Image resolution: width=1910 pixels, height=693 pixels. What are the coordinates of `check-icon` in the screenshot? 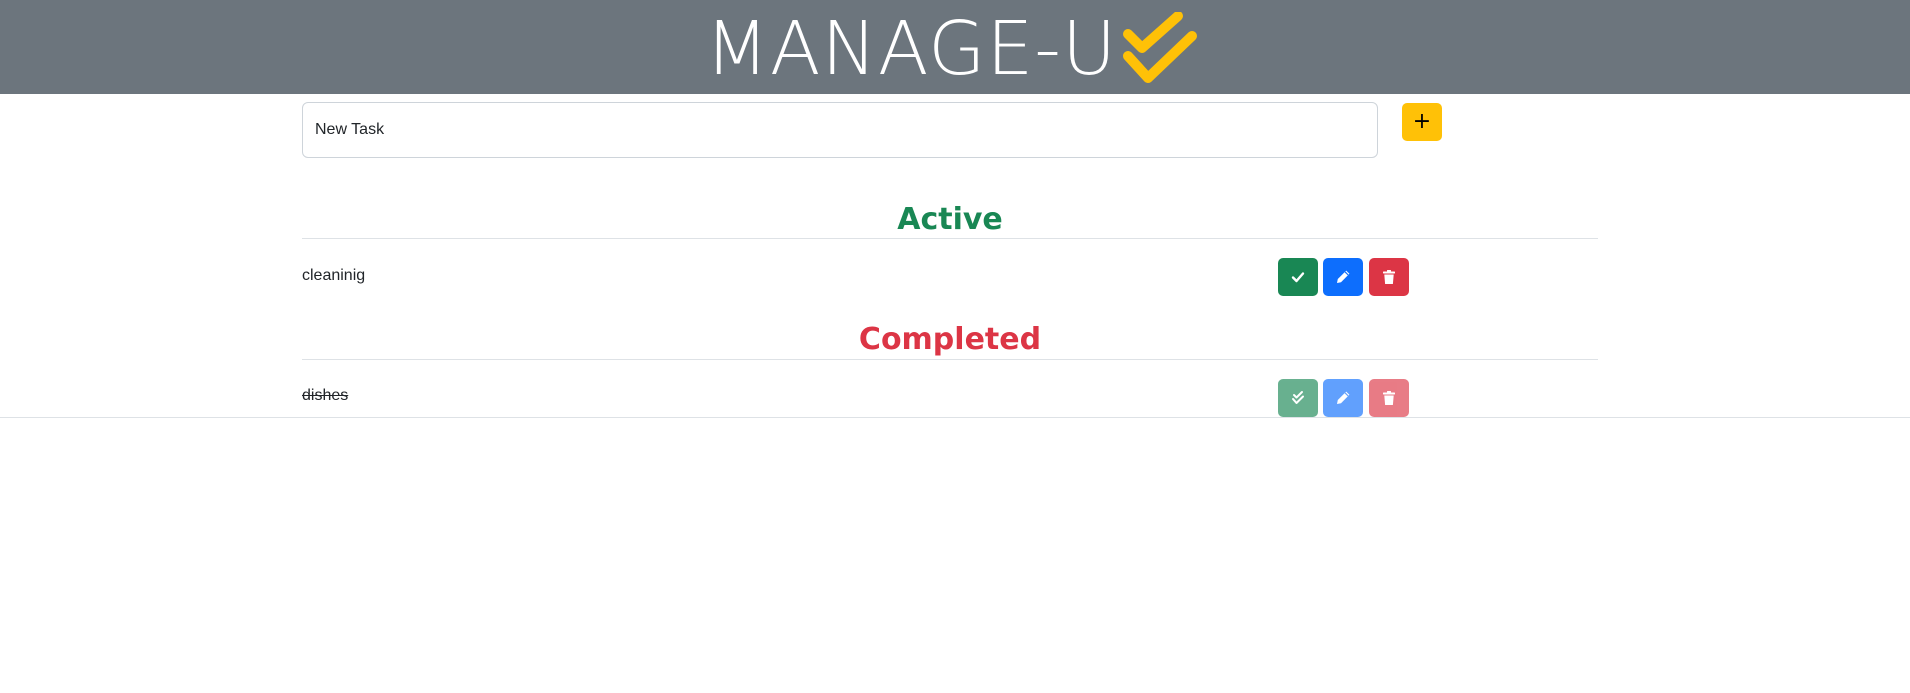 It's located at (1298, 277).